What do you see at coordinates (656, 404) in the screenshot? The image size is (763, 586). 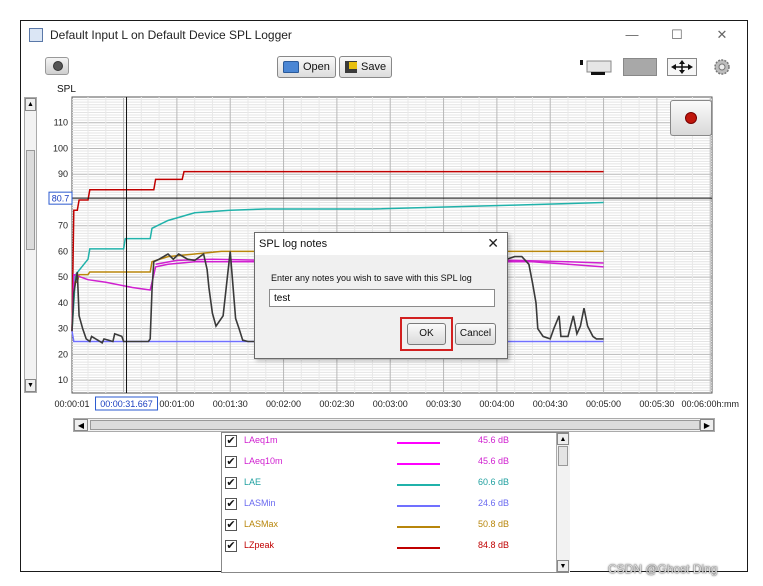 I see `x-tick-label: 00:05:30` at bounding box center [656, 404].